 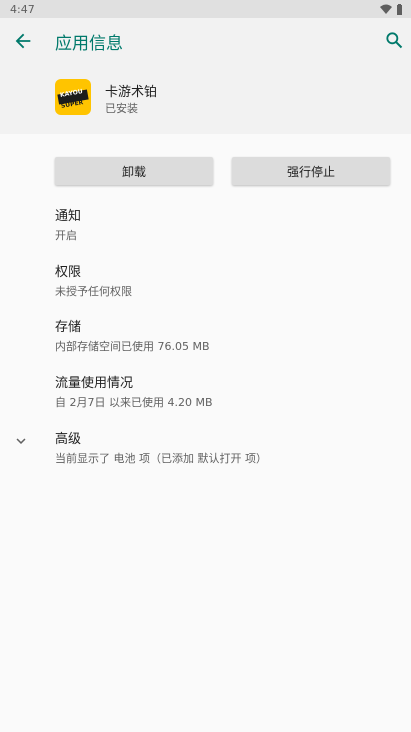 I want to click on app-name: 卡游术铂, so click(x=131, y=92).